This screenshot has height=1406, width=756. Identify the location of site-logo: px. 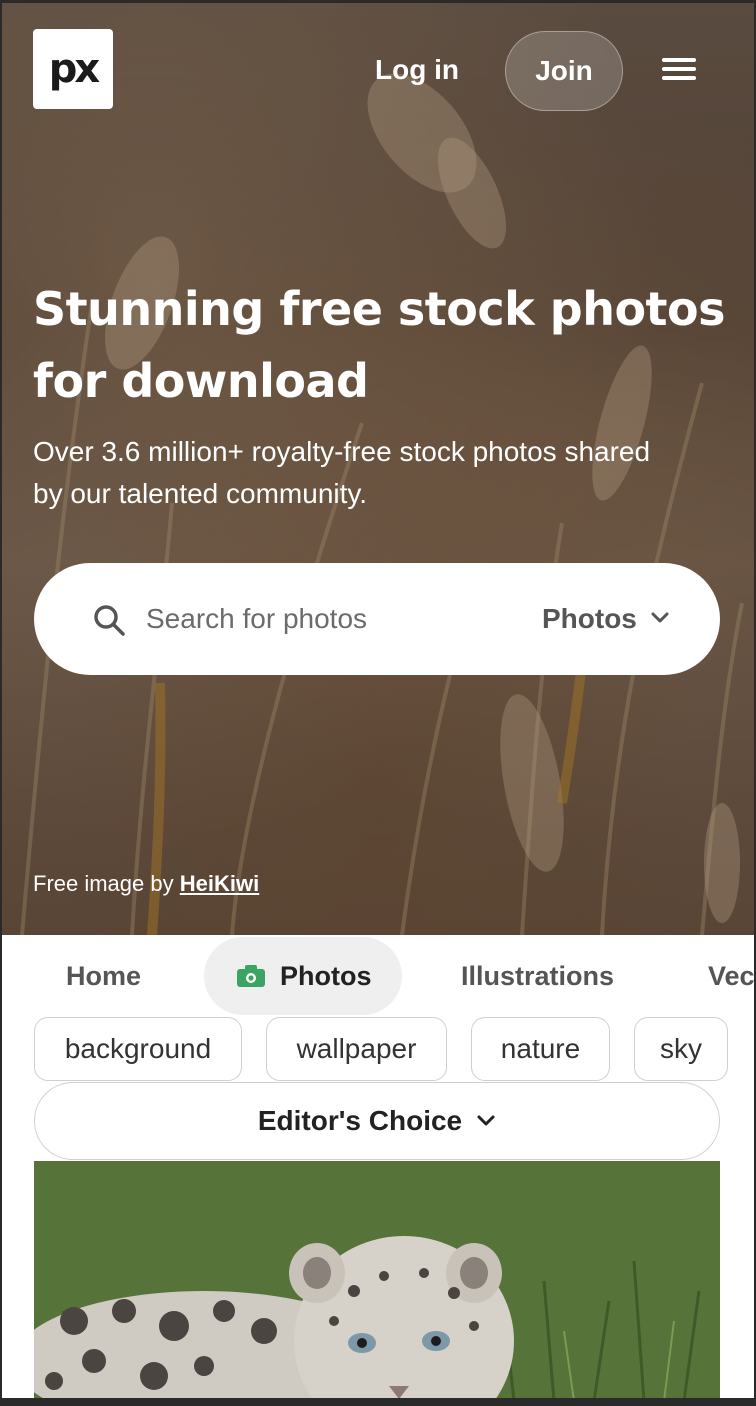
(73, 69).